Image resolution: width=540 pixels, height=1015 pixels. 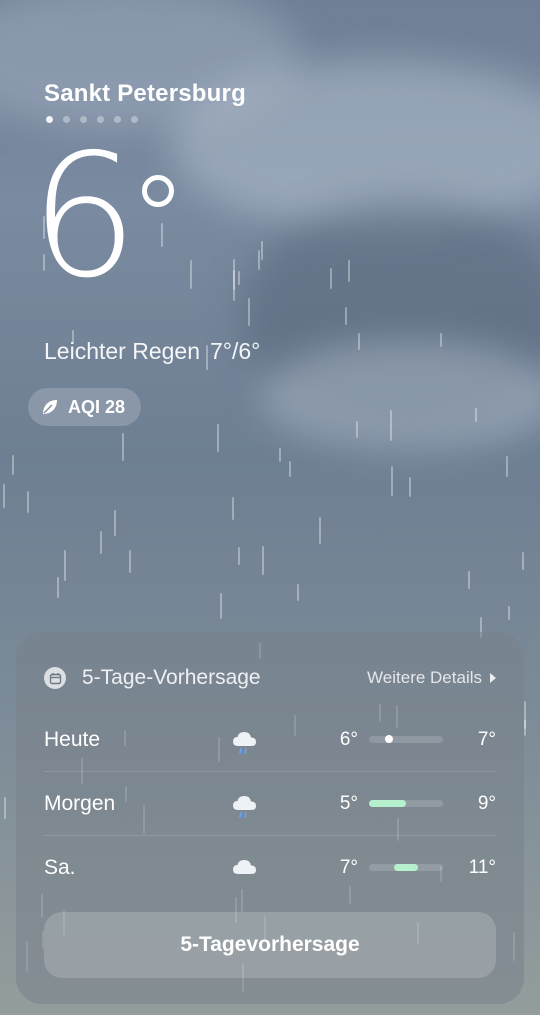 I want to click on cloud-shape, so click(x=400, y=395).